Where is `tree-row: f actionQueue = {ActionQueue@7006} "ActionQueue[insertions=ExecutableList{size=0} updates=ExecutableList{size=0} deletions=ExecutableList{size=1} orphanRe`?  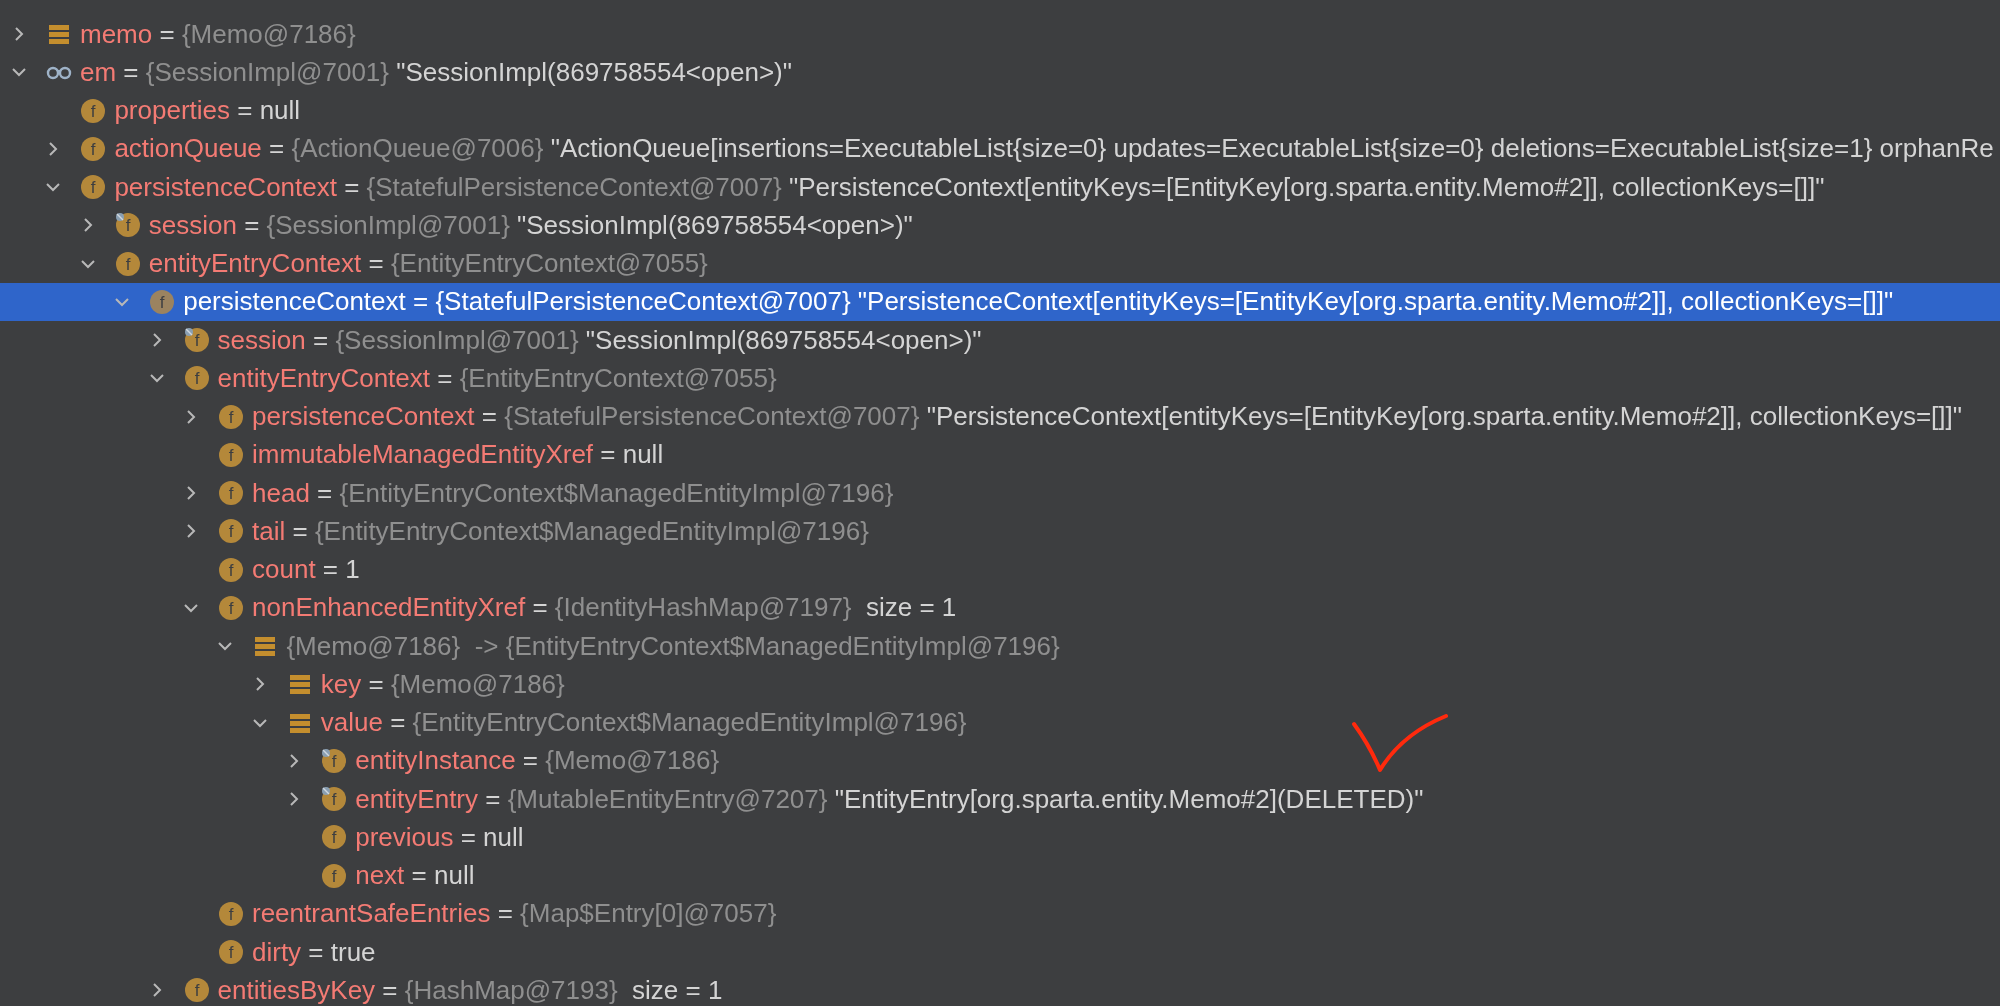 tree-row: f actionQueue = {ActionQueue@7006} "ActionQueue[insertions=ExecutableList{size=0} updates=ExecutableList{size=0} deletions=ExecutableList{size=1} orphanRe is located at coordinates (1000, 148).